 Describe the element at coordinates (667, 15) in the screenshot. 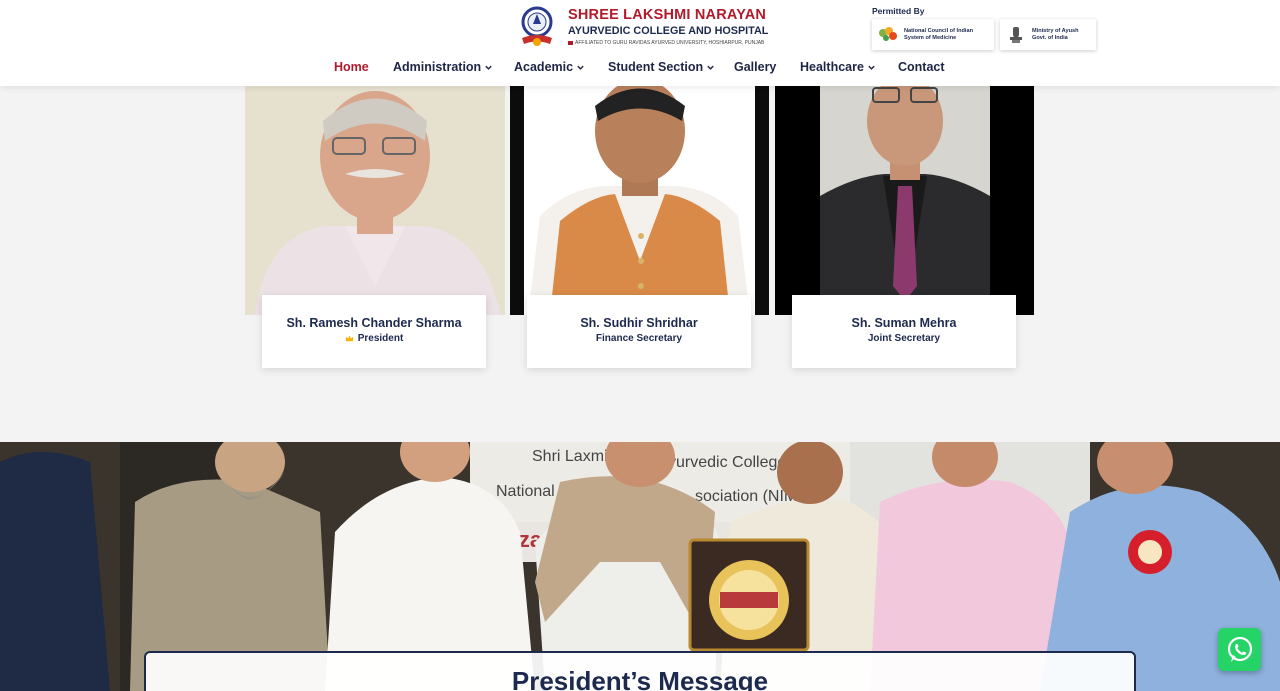

I see `college-name-line1: SHREE LAKSHMI NARAYAN` at that location.